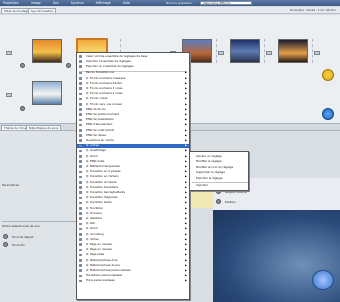 The height and width of the screenshot is (302, 340). Describe the element at coordinates (133, 84) in the screenshot. I see `context-menu-item: Q: Fondu enchaîné fractal ▶` at that location.